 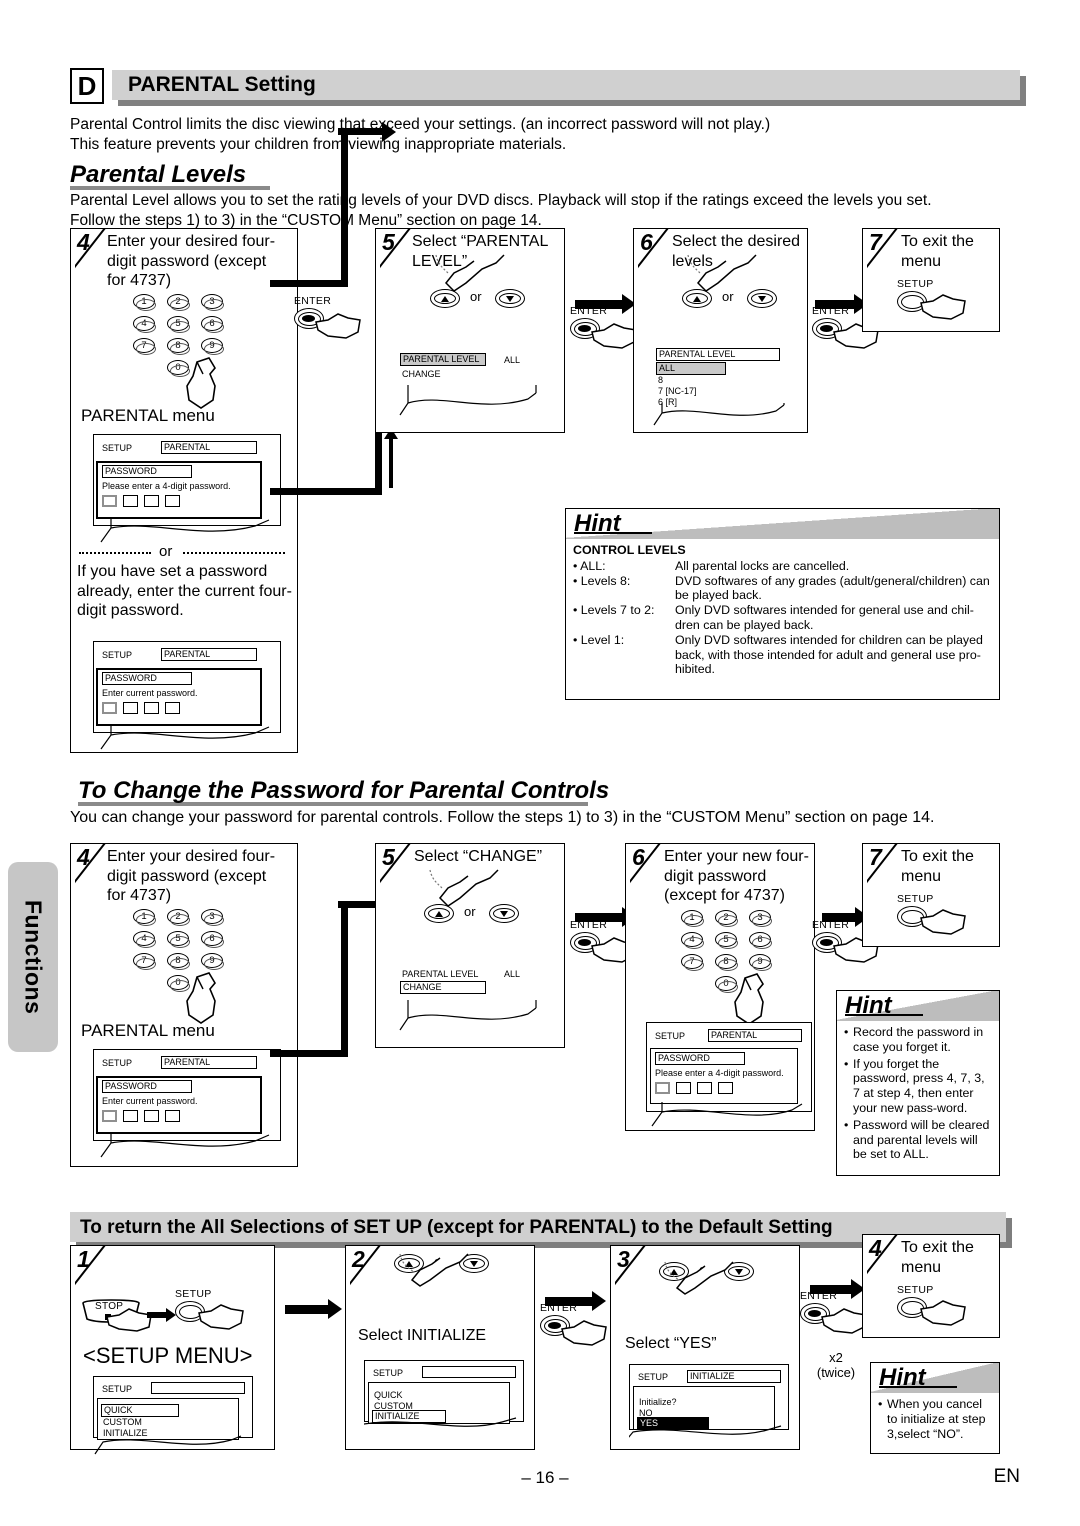 I want to click on header-band-shadow-right, so click(x=1023, y=91).